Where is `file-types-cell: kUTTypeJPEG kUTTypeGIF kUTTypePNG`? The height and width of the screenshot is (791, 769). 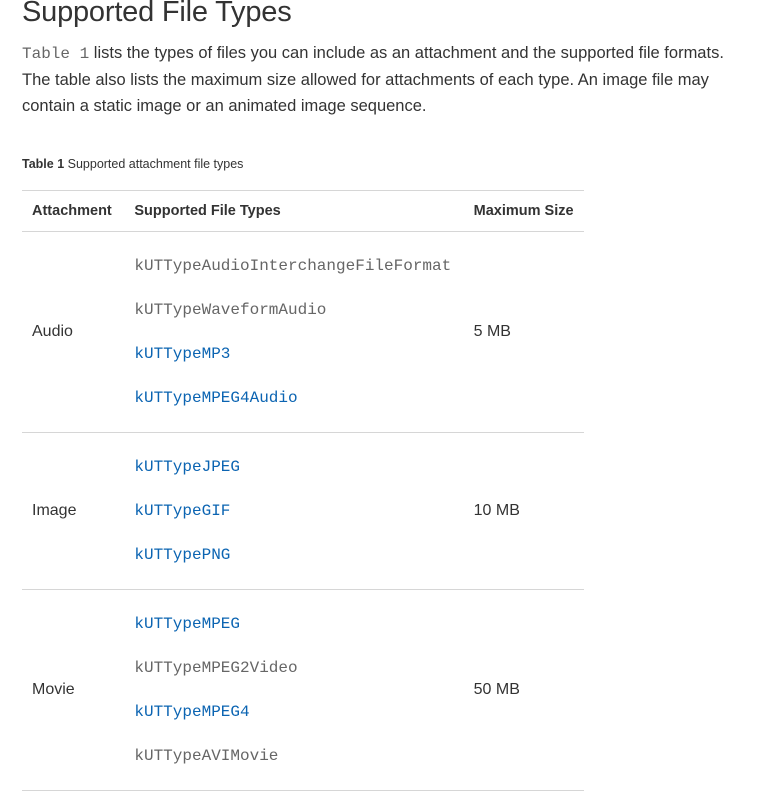
file-types-cell: kUTTypeJPEG kUTTypeGIF kUTTypePNG is located at coordinates (294, 511).